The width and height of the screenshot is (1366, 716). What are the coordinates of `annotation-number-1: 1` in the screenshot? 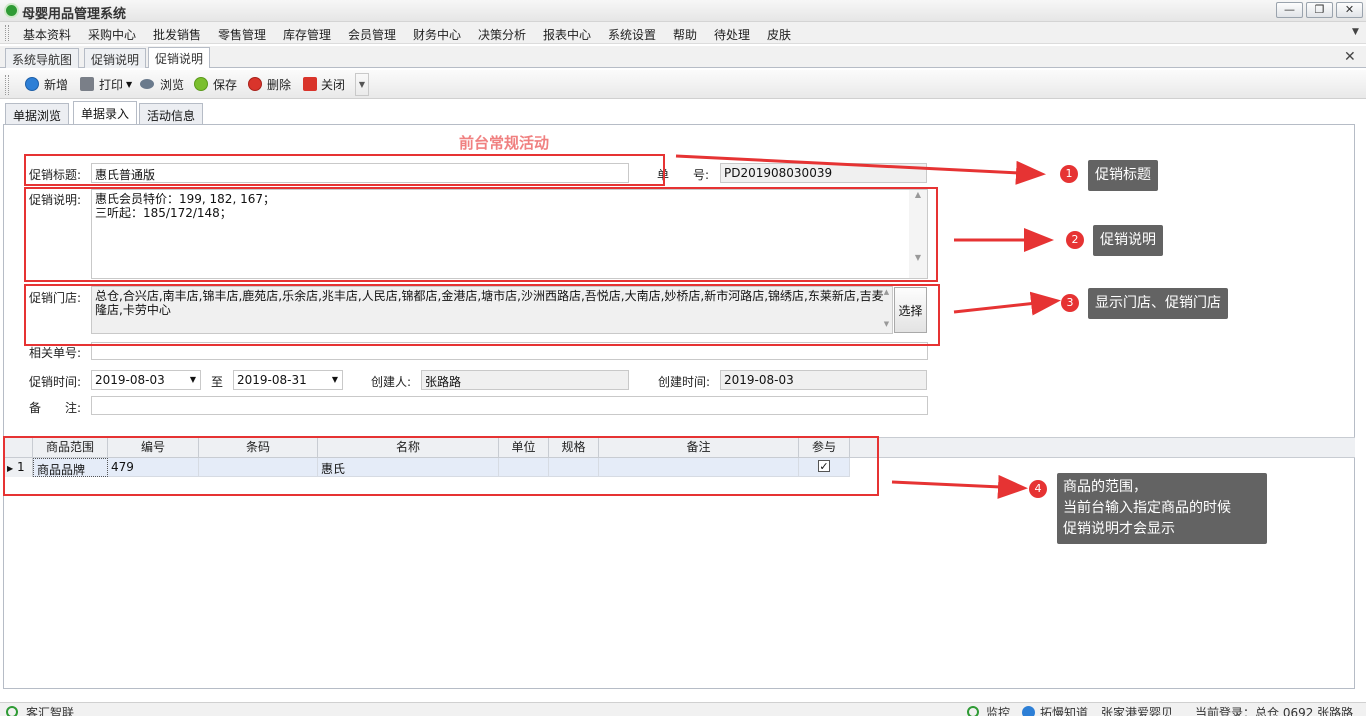 It's located at (1069, 174).